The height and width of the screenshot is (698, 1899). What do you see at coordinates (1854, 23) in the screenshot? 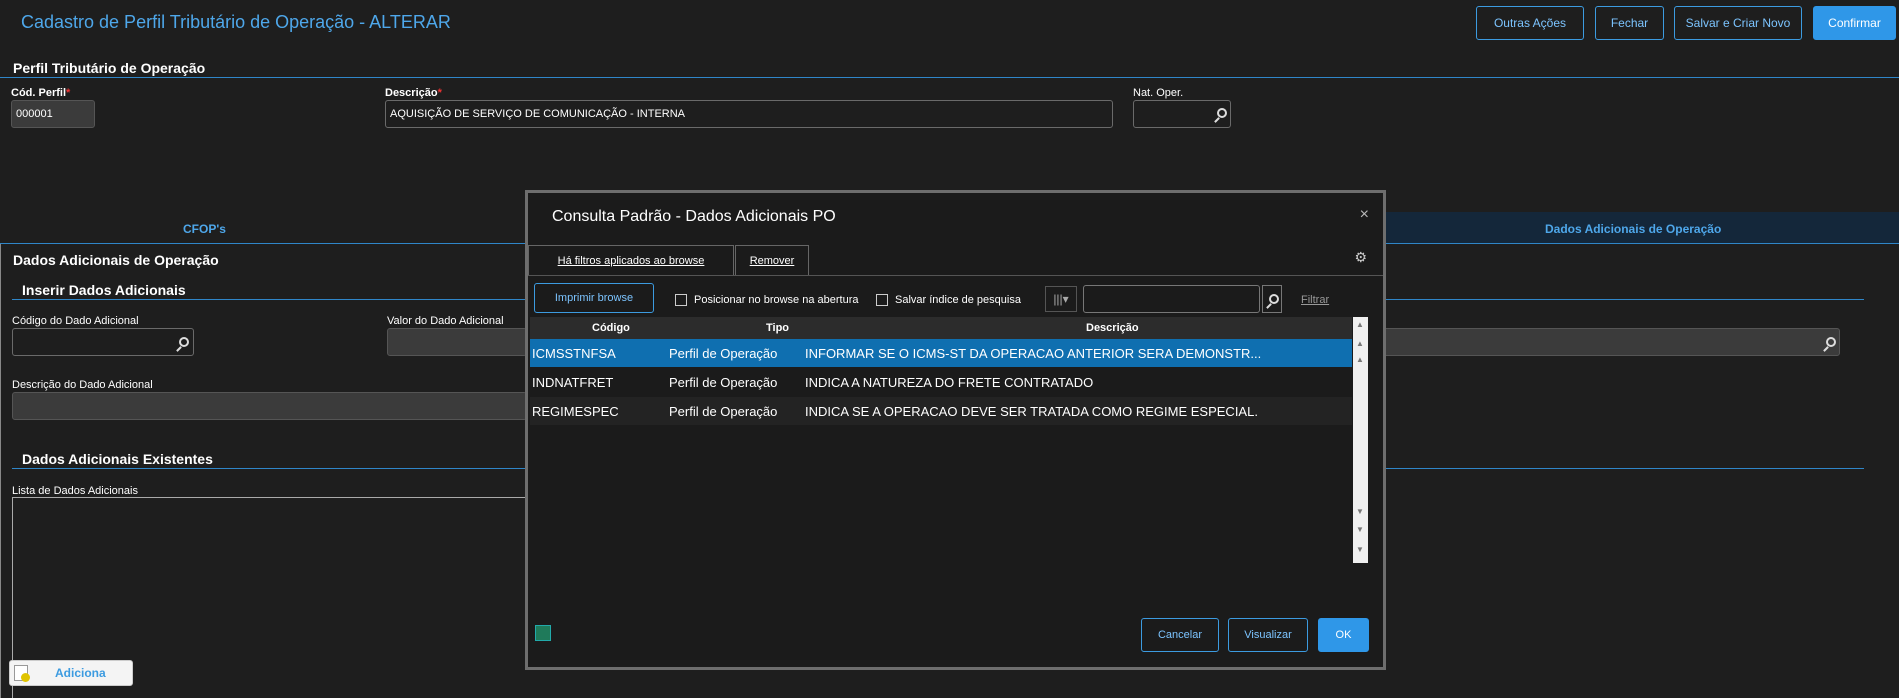
I see `confirmar-button: Confirmar` at bounding box center [1854, 23].